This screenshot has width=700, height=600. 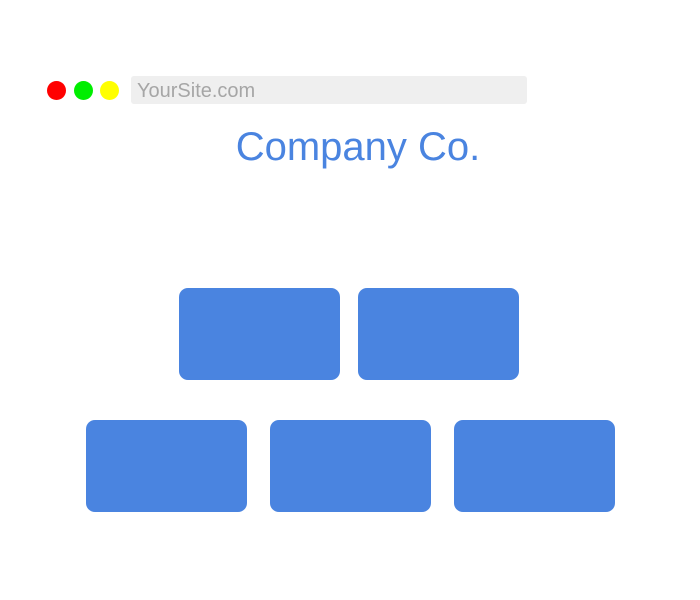 What do you see at coordinates (196, 91) in the screenshot?
I see `address-bar-url: YourSite.com` at bounding box center [196, 91].